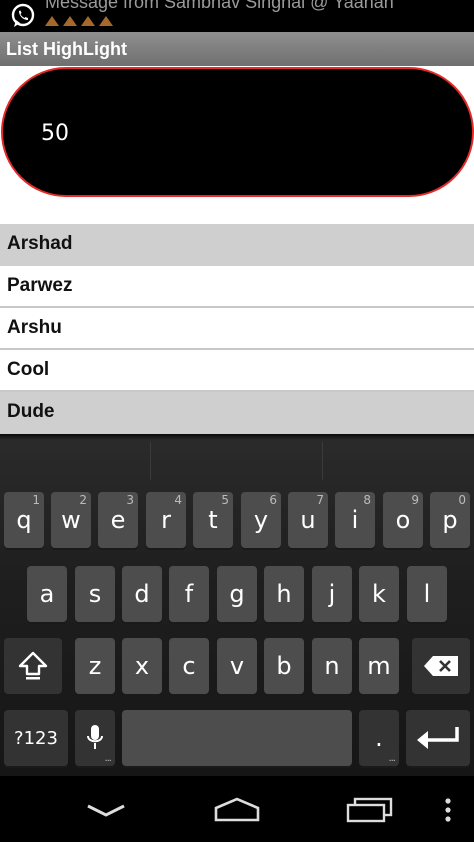 The height and width of the screenshot is (842, 474). I want to click on key-p: p0, so click(450, 520).